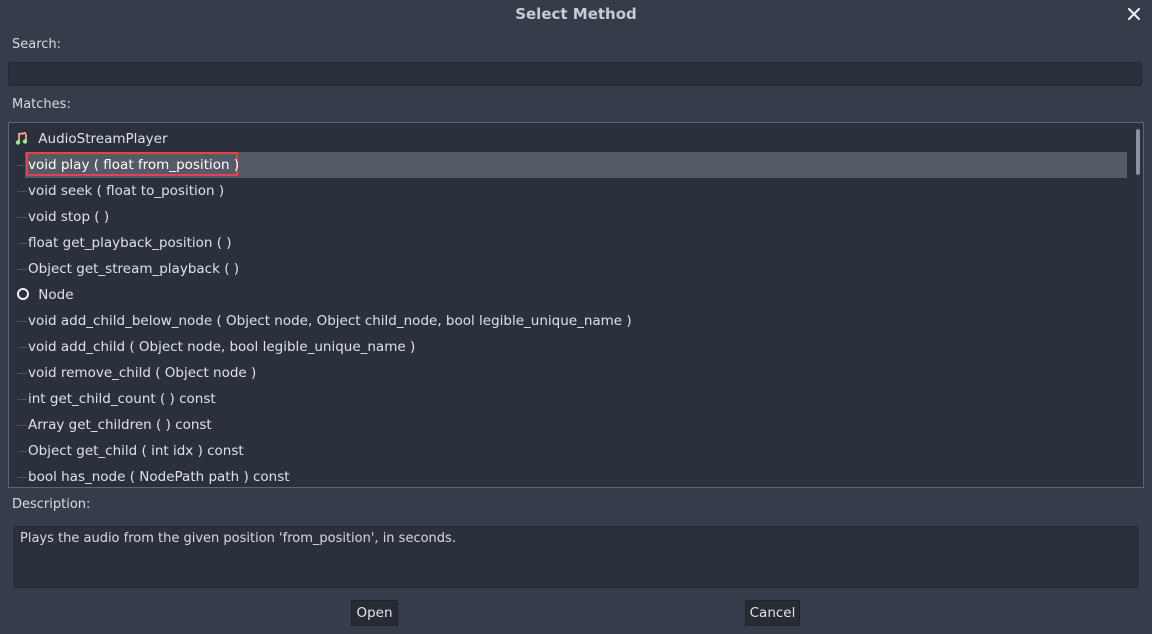  What do you see at coordinates (569, 451) in the screenshot?
I see `tree-item-get-child: Object get_child ( int idx ) const` at bounding box center [569, 451].